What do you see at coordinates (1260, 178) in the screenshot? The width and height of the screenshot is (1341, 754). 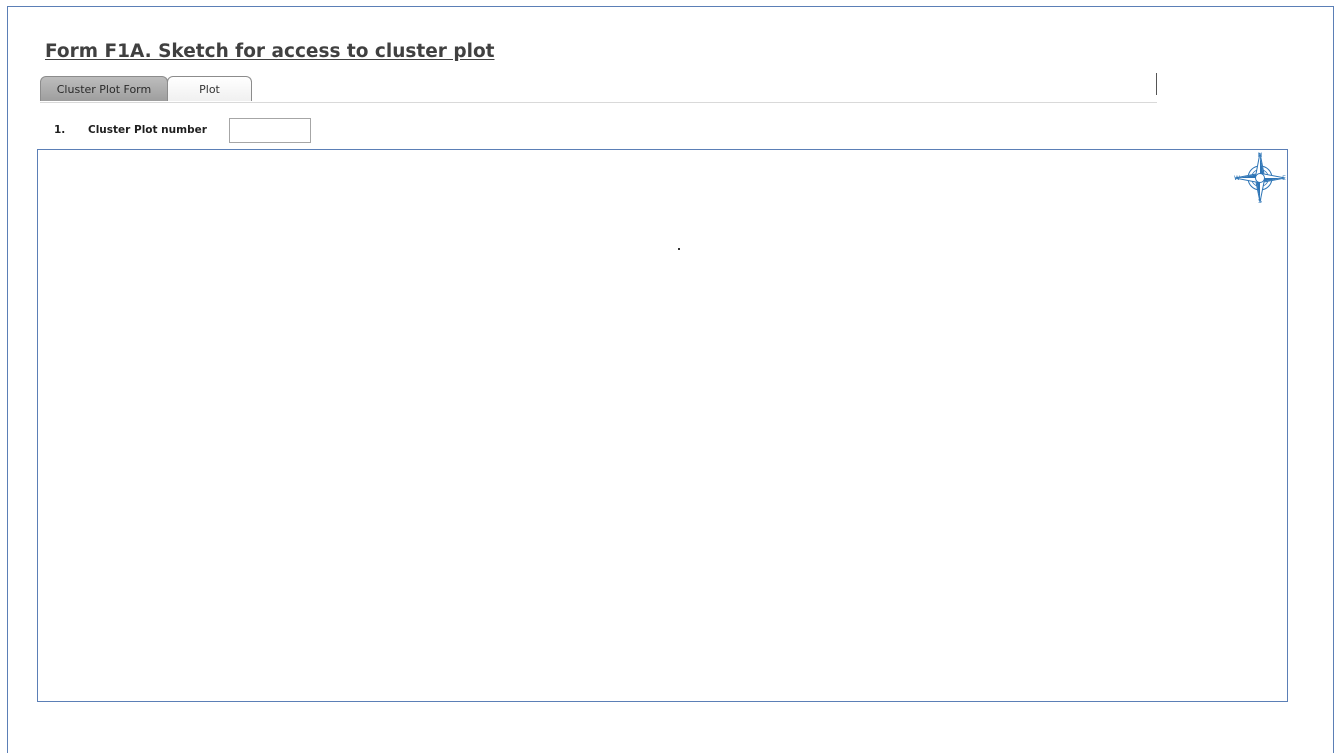 I see `compass-rose-icon: N S E W` at bounding box center [1260, 178].